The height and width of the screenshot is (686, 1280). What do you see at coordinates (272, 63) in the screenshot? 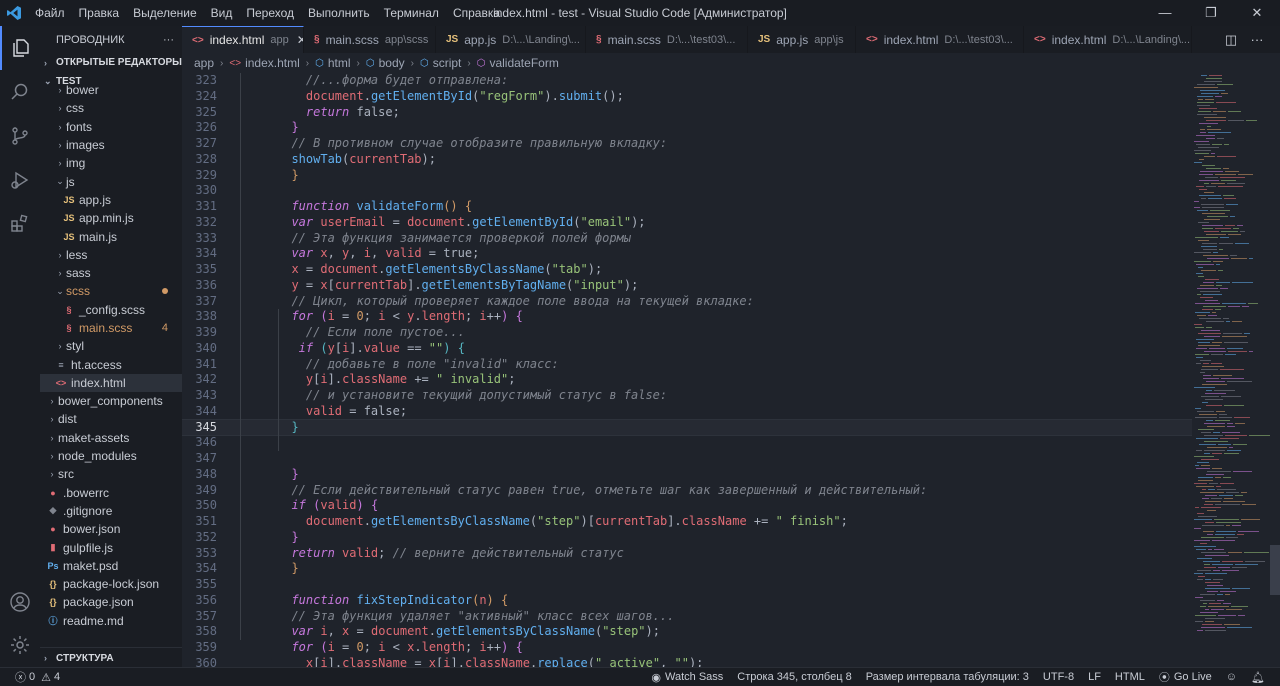
I see `breadcrumb-item: index.html` at bounding box center [272, 63].